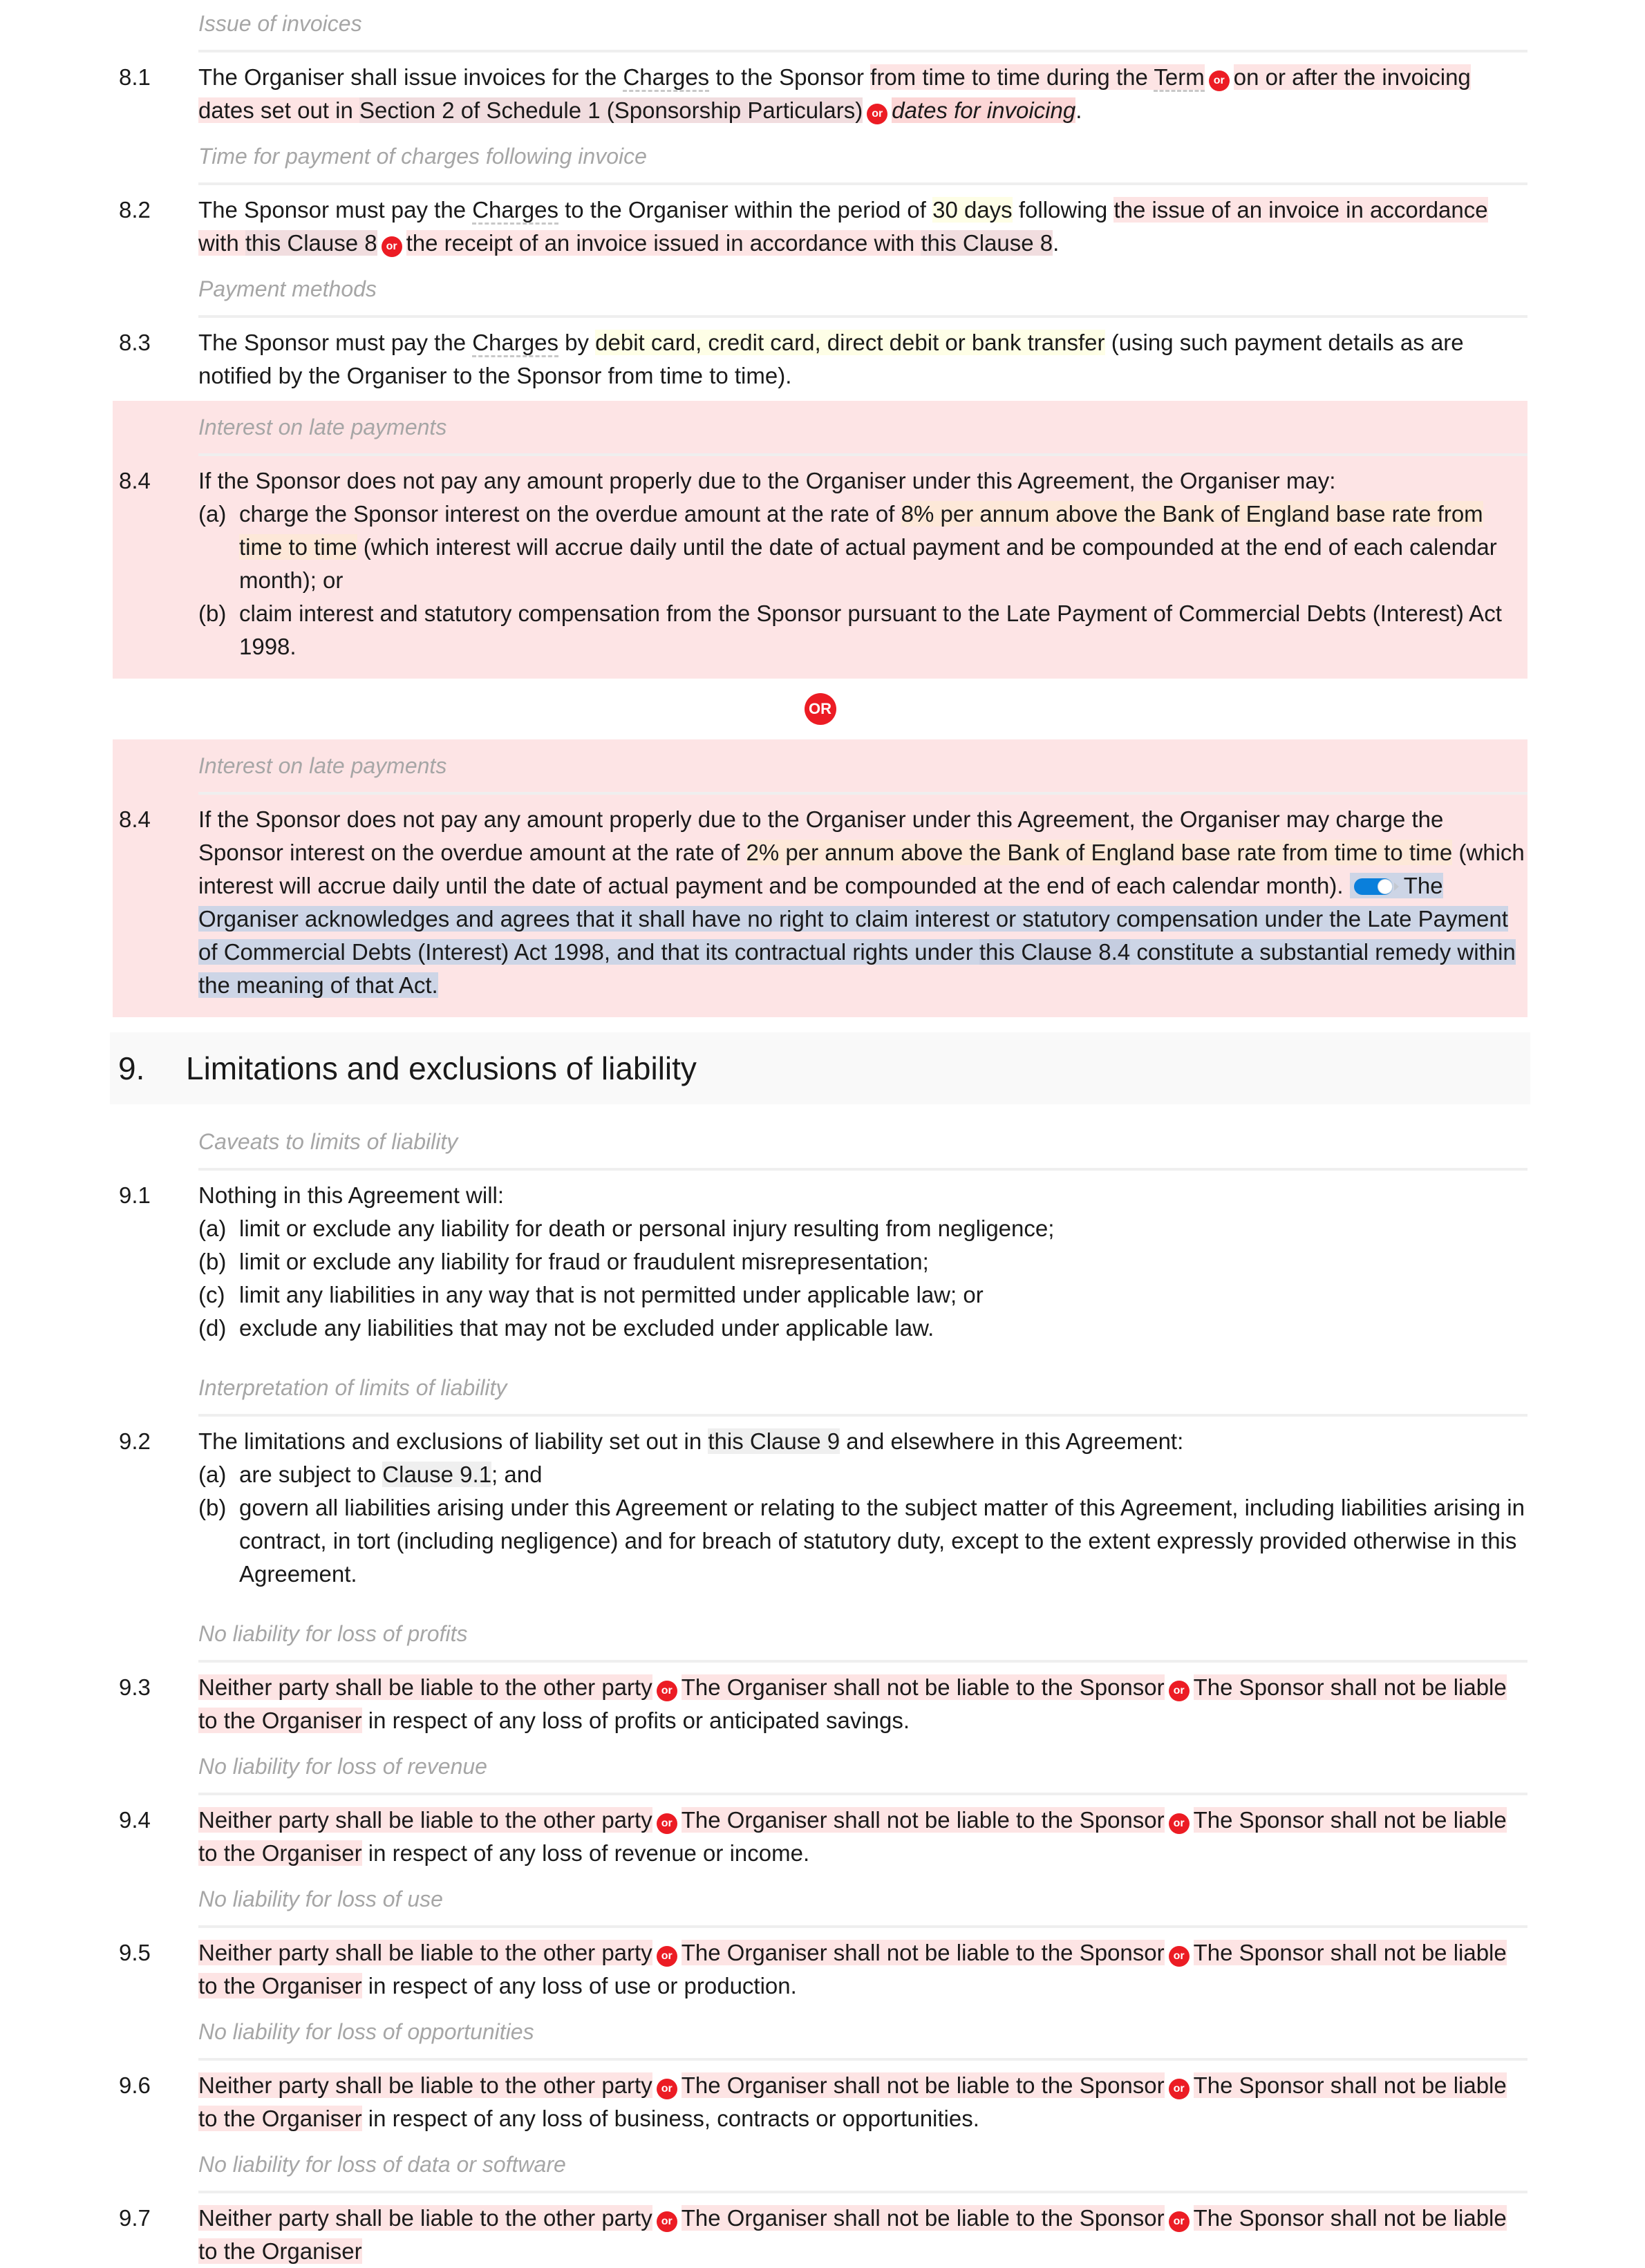 The height and width of the screenshot is (2268, 1645). I want to click on clause-text: Nothing in this Agreement will:, so click(351, 1195).